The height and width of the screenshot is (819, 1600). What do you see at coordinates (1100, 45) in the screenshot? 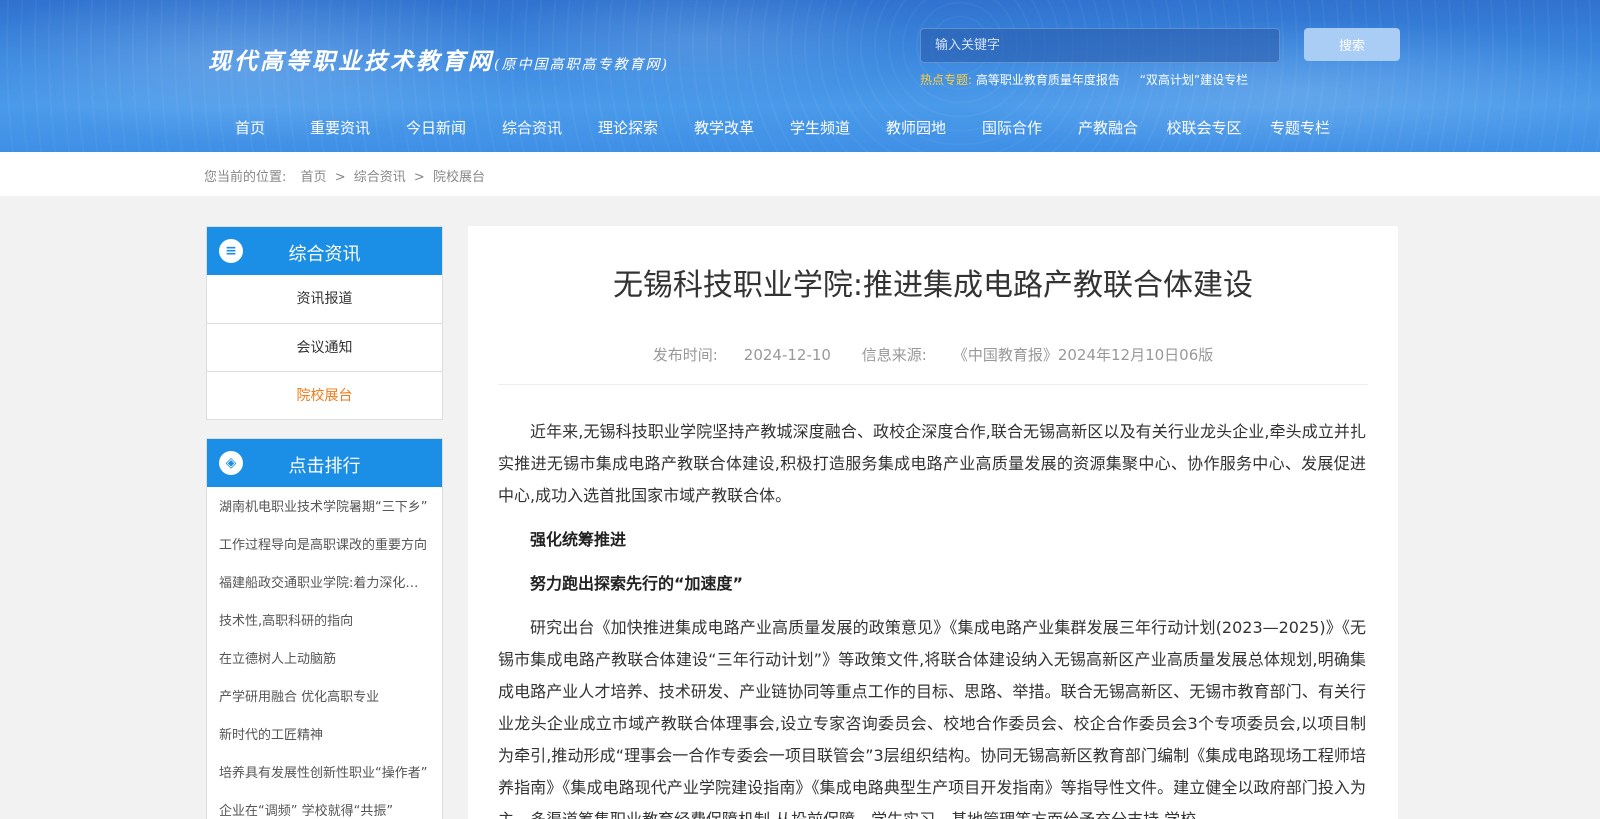
I see `search-input` at bounding box center [1100, 45].